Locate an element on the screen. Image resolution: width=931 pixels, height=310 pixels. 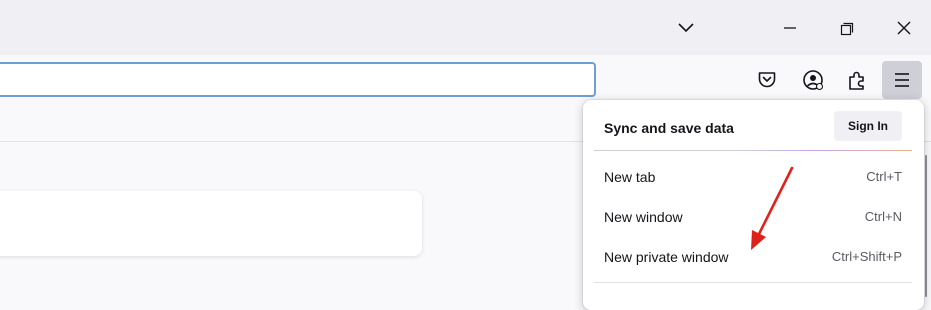
minimize-icon is located at coordinates (790, 28).